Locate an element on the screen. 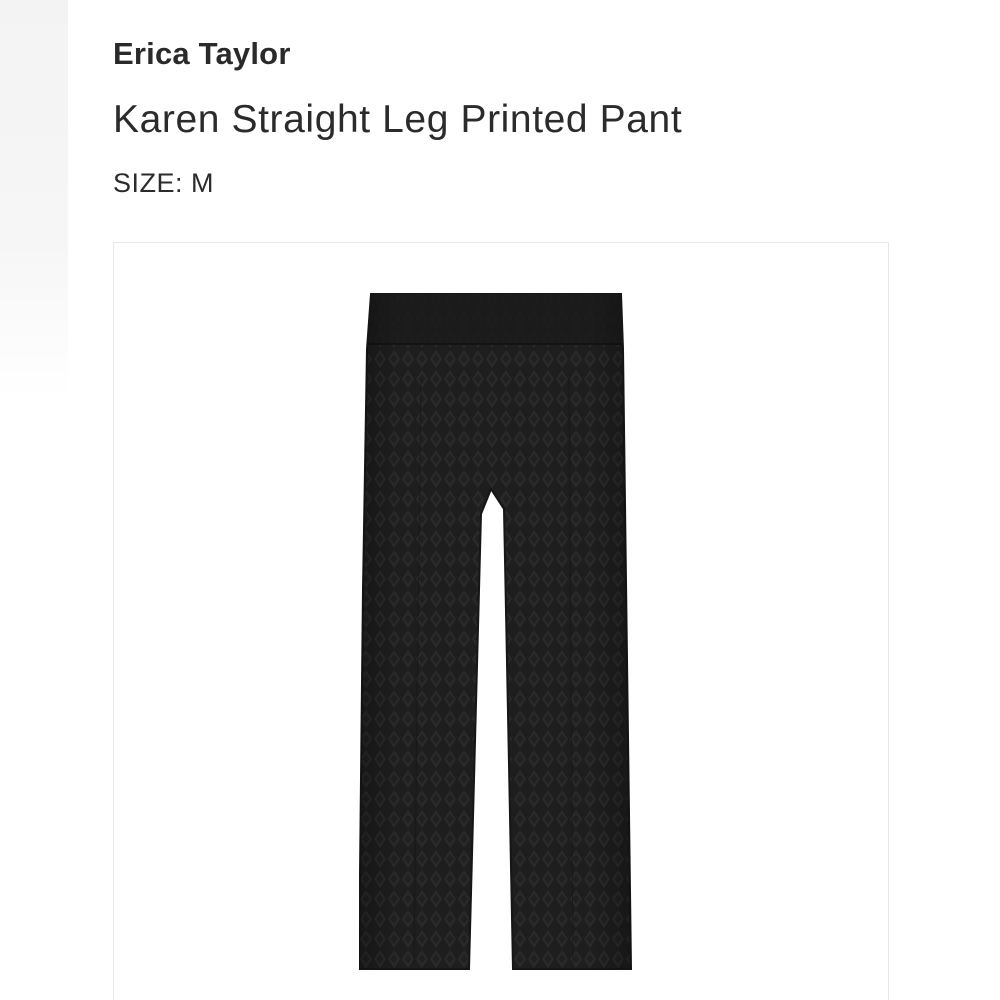  brand-name: Erica Taylor is located at coordinates (202, 53).